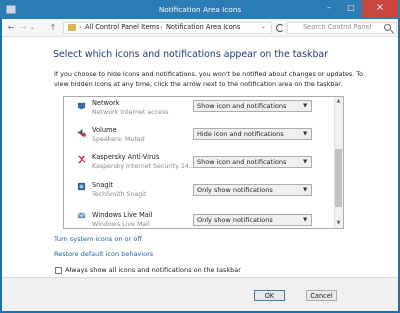 This screenshot has height=313, width=400. Describe the element at coordinates (32, 28) in the screenshot. I see `recent-locations-dropdown: ⌄` at that location.